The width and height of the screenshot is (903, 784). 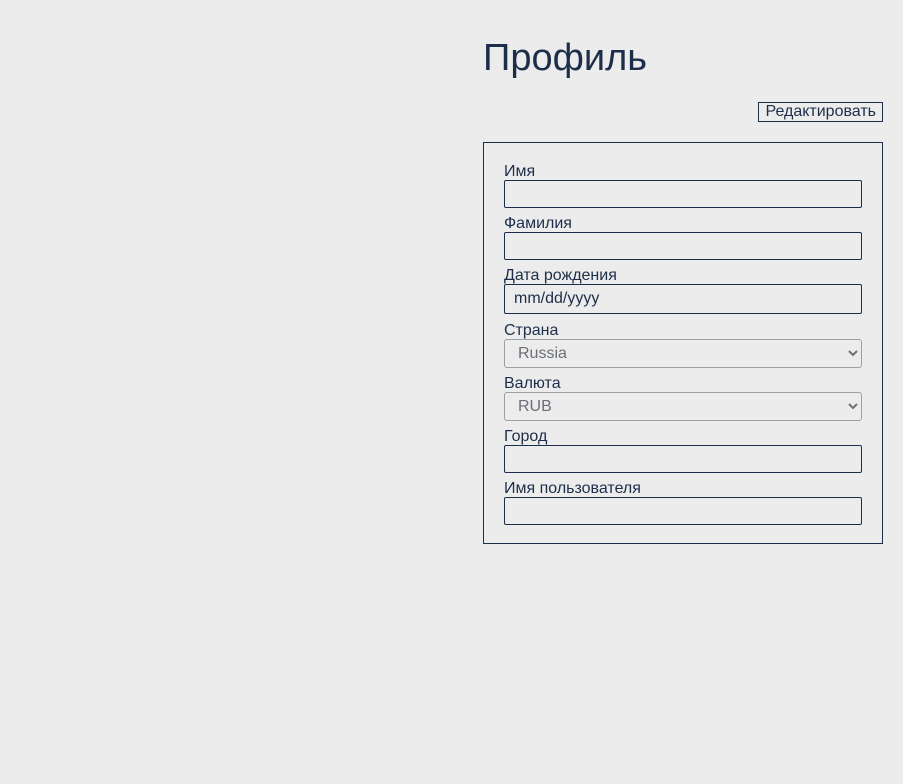 What do you see at coordinates (565, 58) in the screenshot?
I see `page-title: Профиль` at bounding box center [565, 58].